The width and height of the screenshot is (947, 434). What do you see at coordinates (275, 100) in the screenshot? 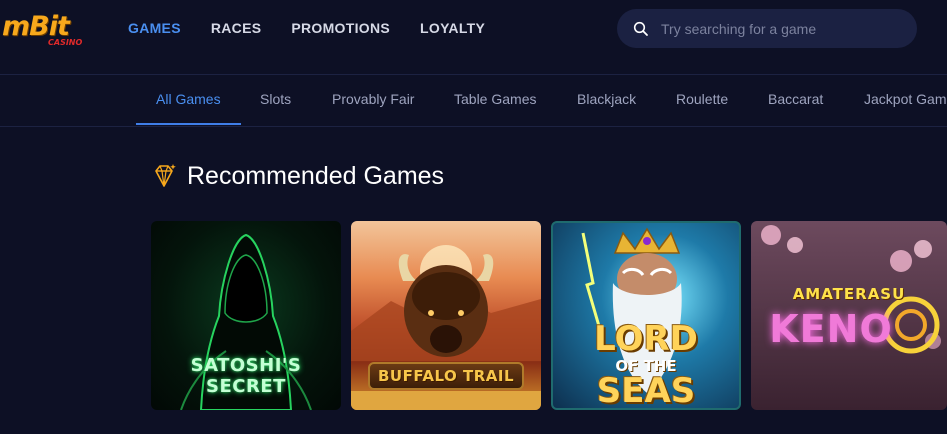
I see `tab-slots: Slots` at bounding box center [275, 100].